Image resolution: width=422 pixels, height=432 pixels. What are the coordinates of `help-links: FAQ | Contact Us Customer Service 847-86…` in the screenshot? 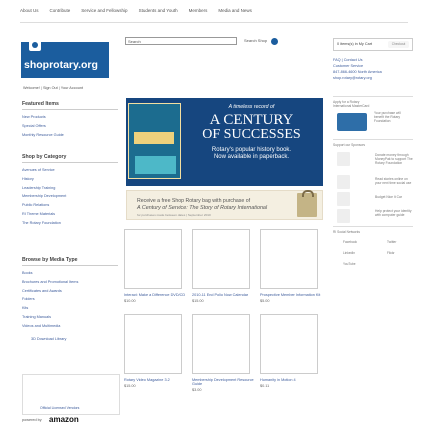 It's located at (373, 69).